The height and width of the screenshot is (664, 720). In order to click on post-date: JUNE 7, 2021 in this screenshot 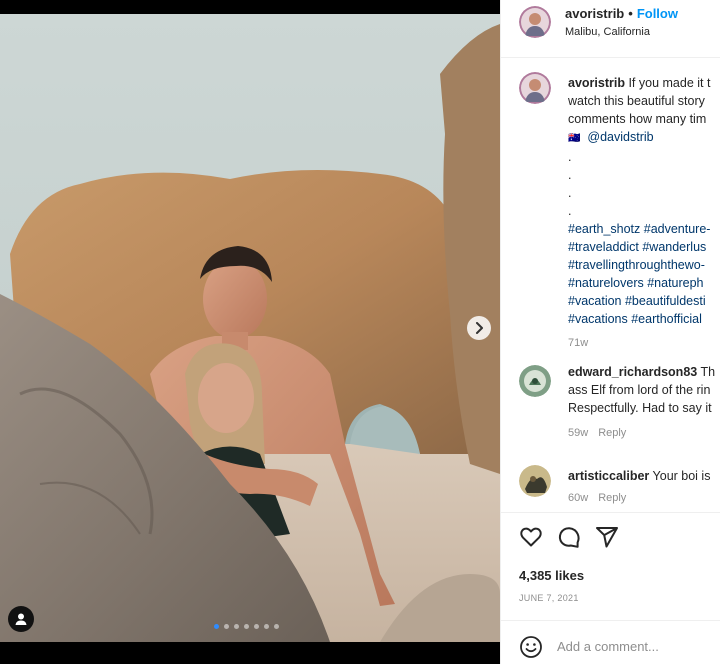, I will do `click(549, 598)`.